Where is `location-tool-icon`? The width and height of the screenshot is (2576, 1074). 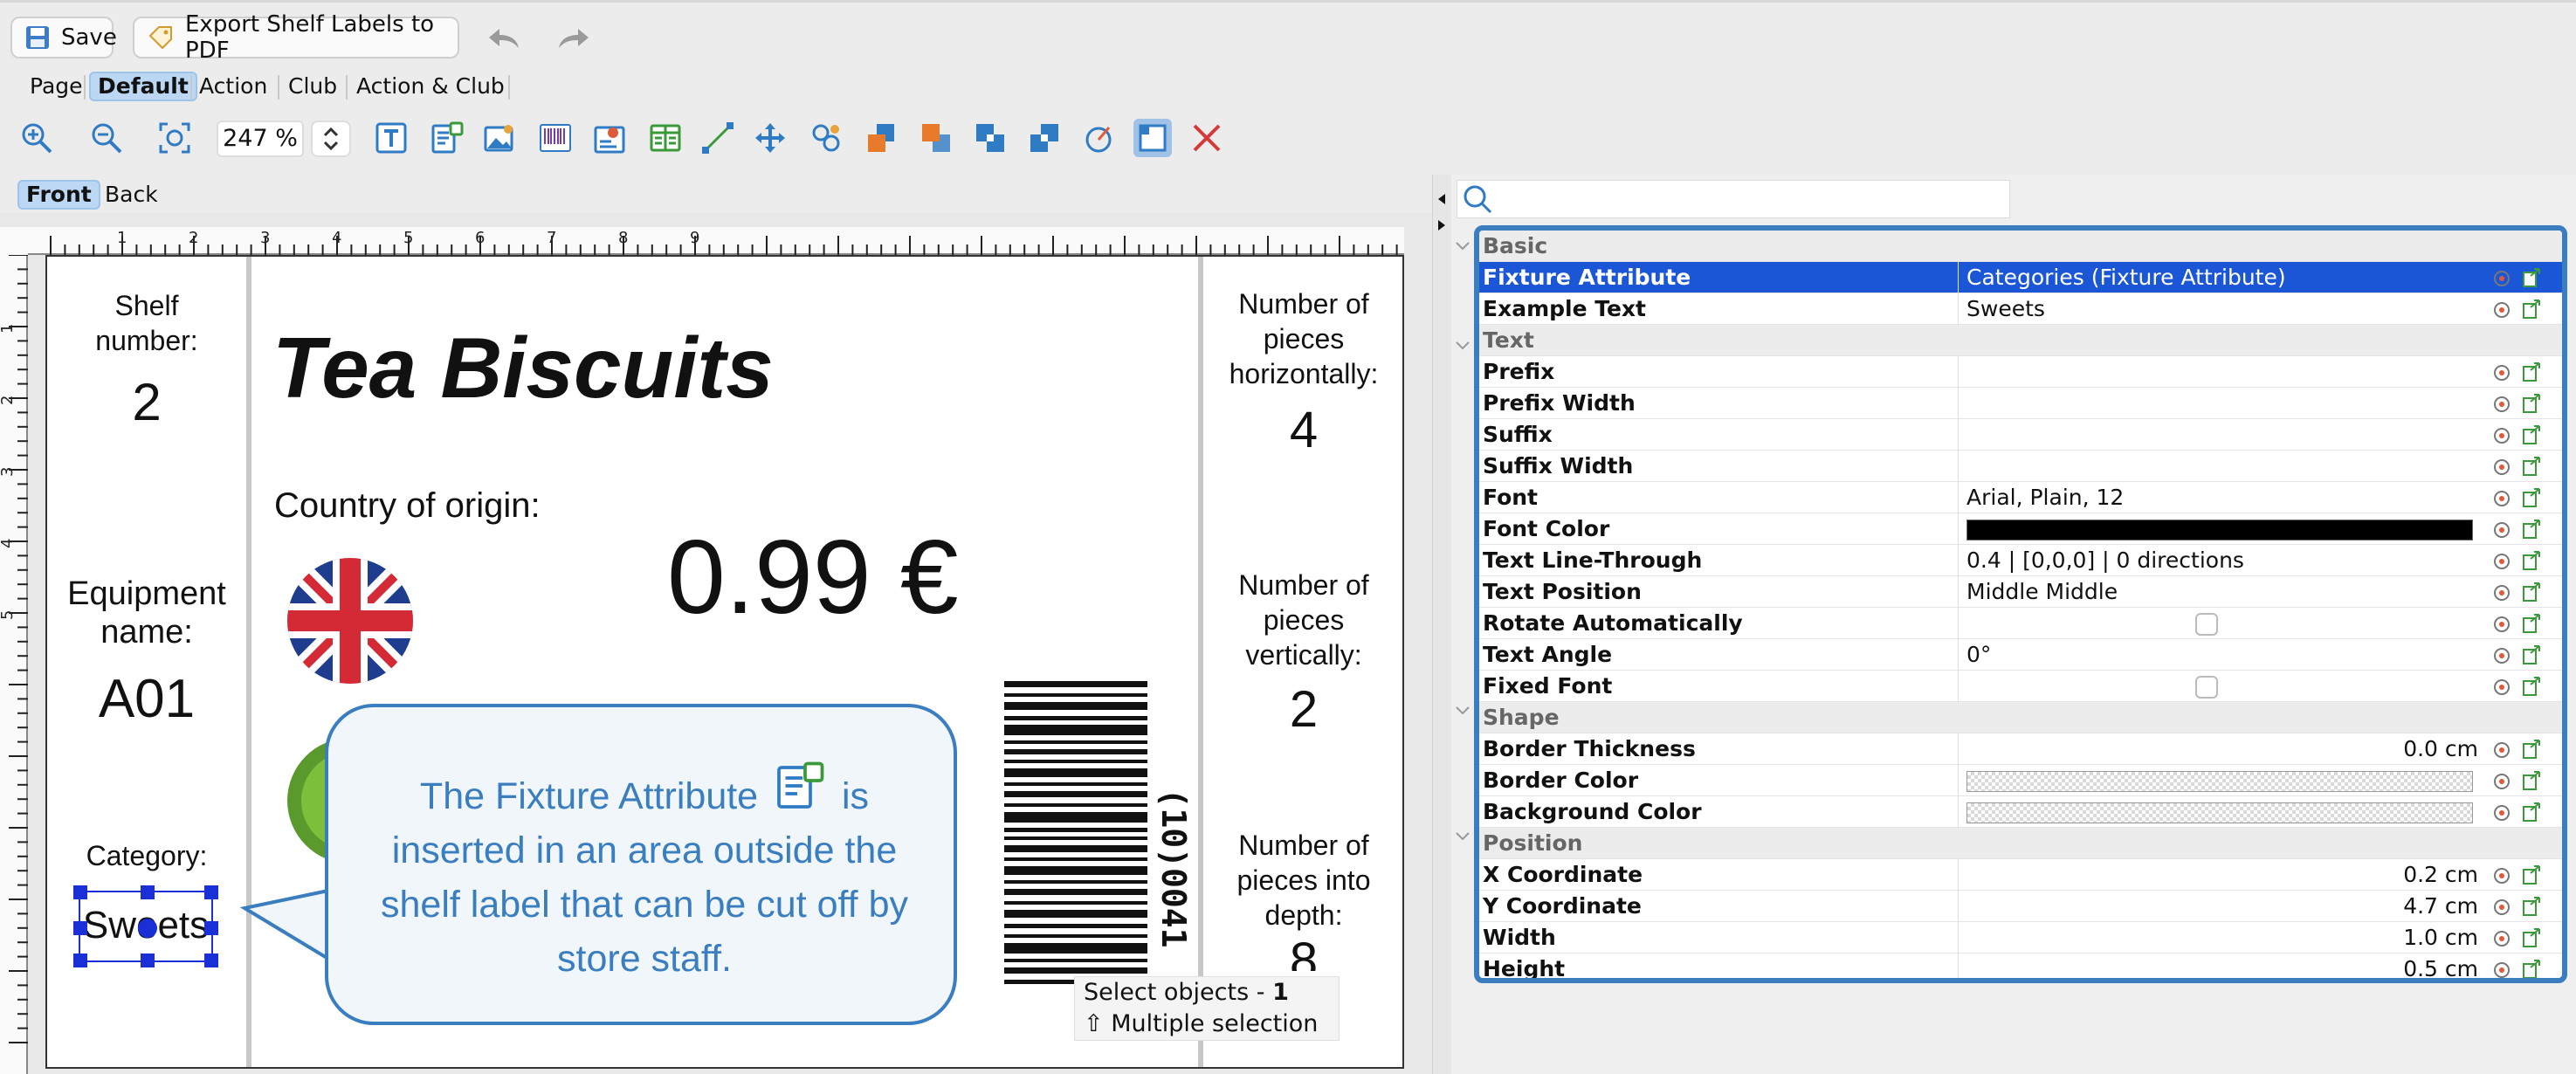 location-tool-icon is located at coordinates (609, 138).